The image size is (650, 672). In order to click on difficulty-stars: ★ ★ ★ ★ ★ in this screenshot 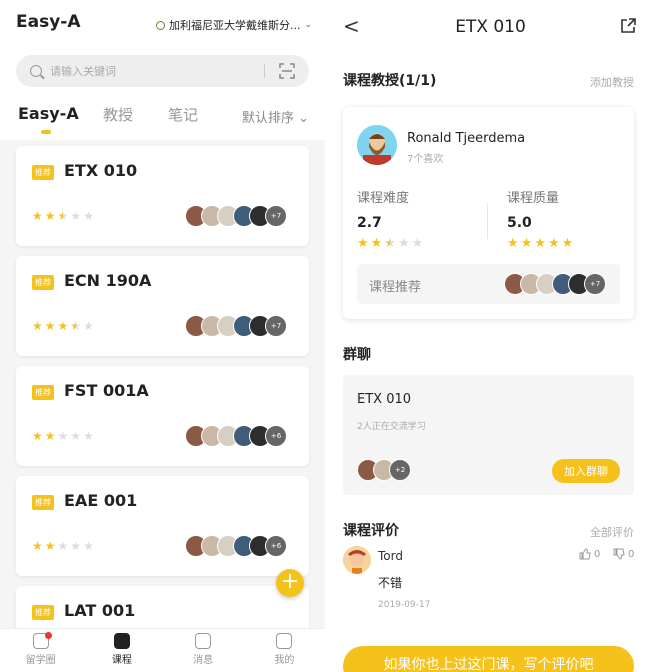, I will do `click(390, 243)`.